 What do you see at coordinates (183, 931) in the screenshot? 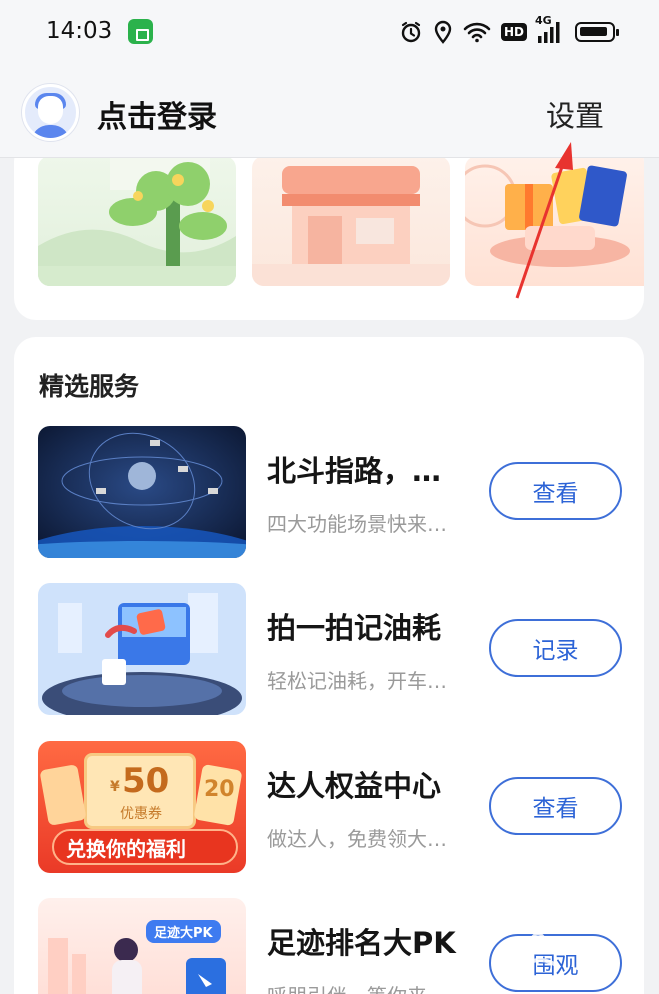
I see `pk-badge: 足迹大PK` at bounding box center [183, 931].